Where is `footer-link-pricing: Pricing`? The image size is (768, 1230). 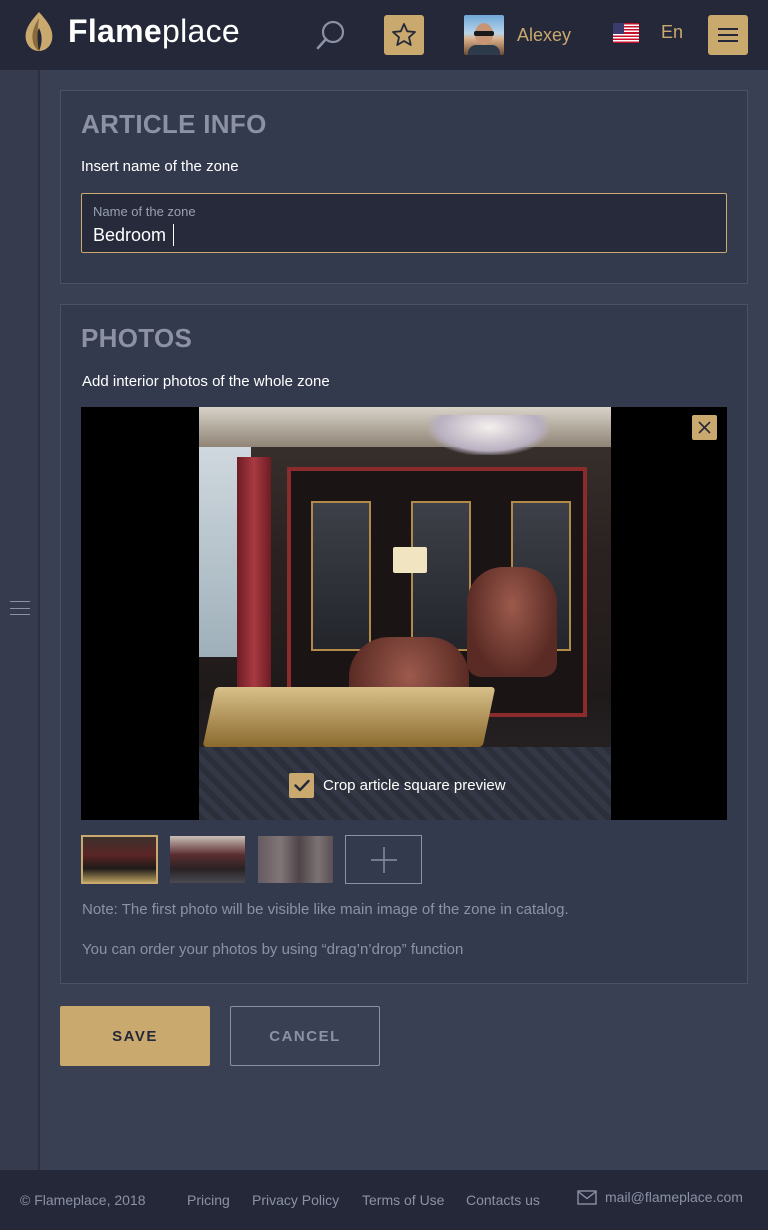
footer-link-pricing: Pricing is located at coordinates (208, 1200).